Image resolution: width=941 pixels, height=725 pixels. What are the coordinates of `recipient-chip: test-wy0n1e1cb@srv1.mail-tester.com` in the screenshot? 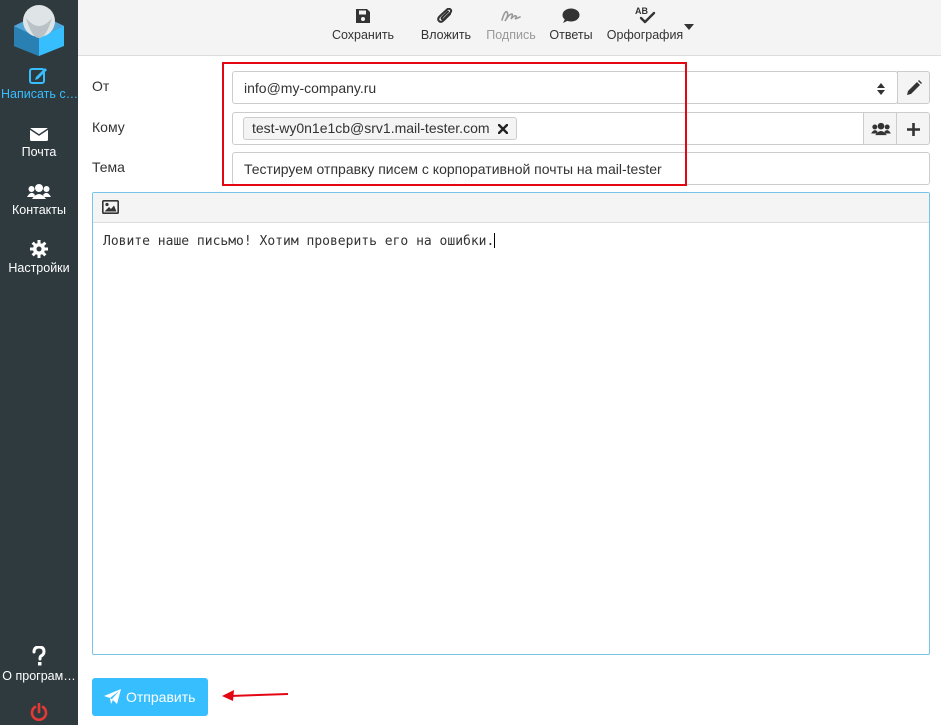 It's located at (380, 128).